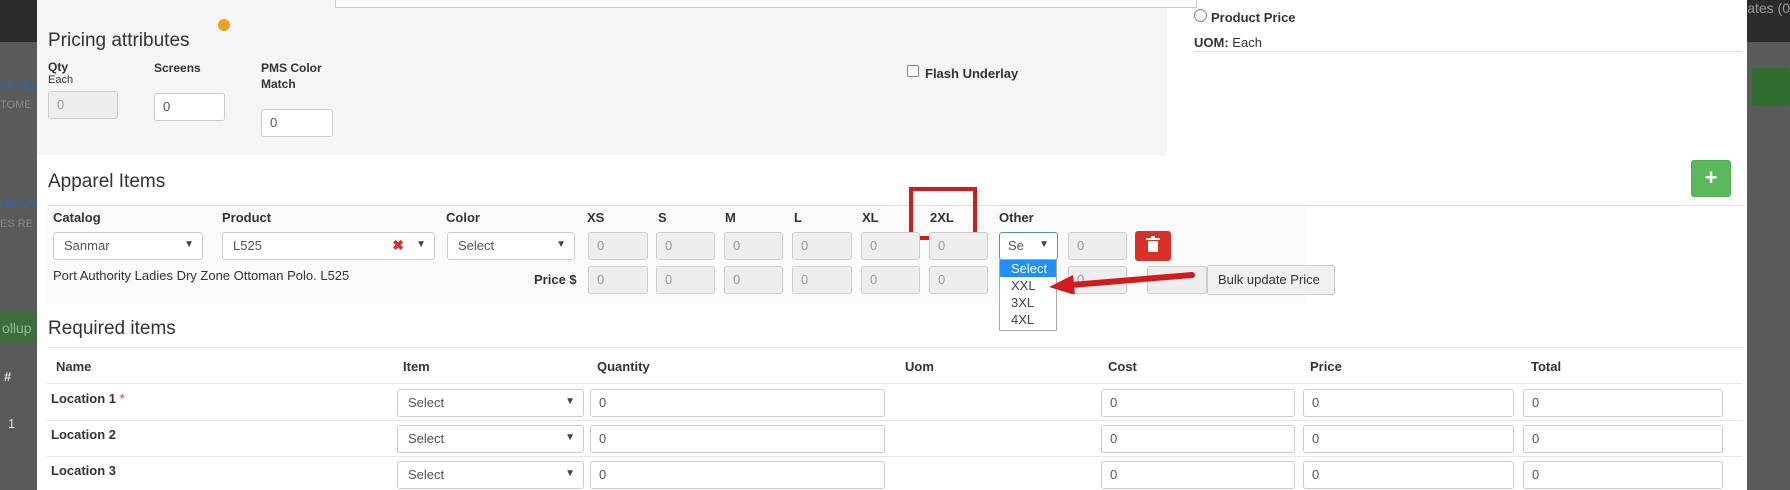 The height and width of the screenshot is (490, 1790). I want to click on table-row-name: Location 2, so click(83, 434).